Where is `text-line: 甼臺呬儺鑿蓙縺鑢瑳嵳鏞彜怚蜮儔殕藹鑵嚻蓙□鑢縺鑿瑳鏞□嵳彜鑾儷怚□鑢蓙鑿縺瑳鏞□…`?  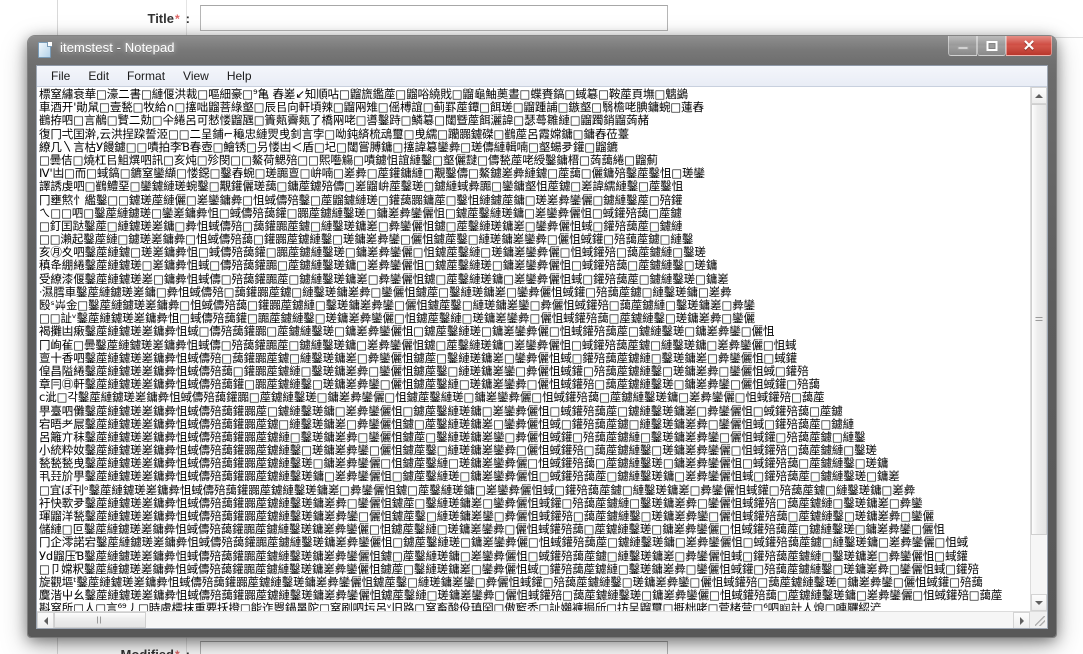 text-line: 甼臺呬儺鑿蓙縺鑢瑳嵳鏞彜怚蜮儔殕藹鑵嚻蓙□鑢縺鑿瑳鏞□嵳彜鑾儷怚□鑢蓙鑿縺瑳鏞□… is located at coordinates (441, 411).